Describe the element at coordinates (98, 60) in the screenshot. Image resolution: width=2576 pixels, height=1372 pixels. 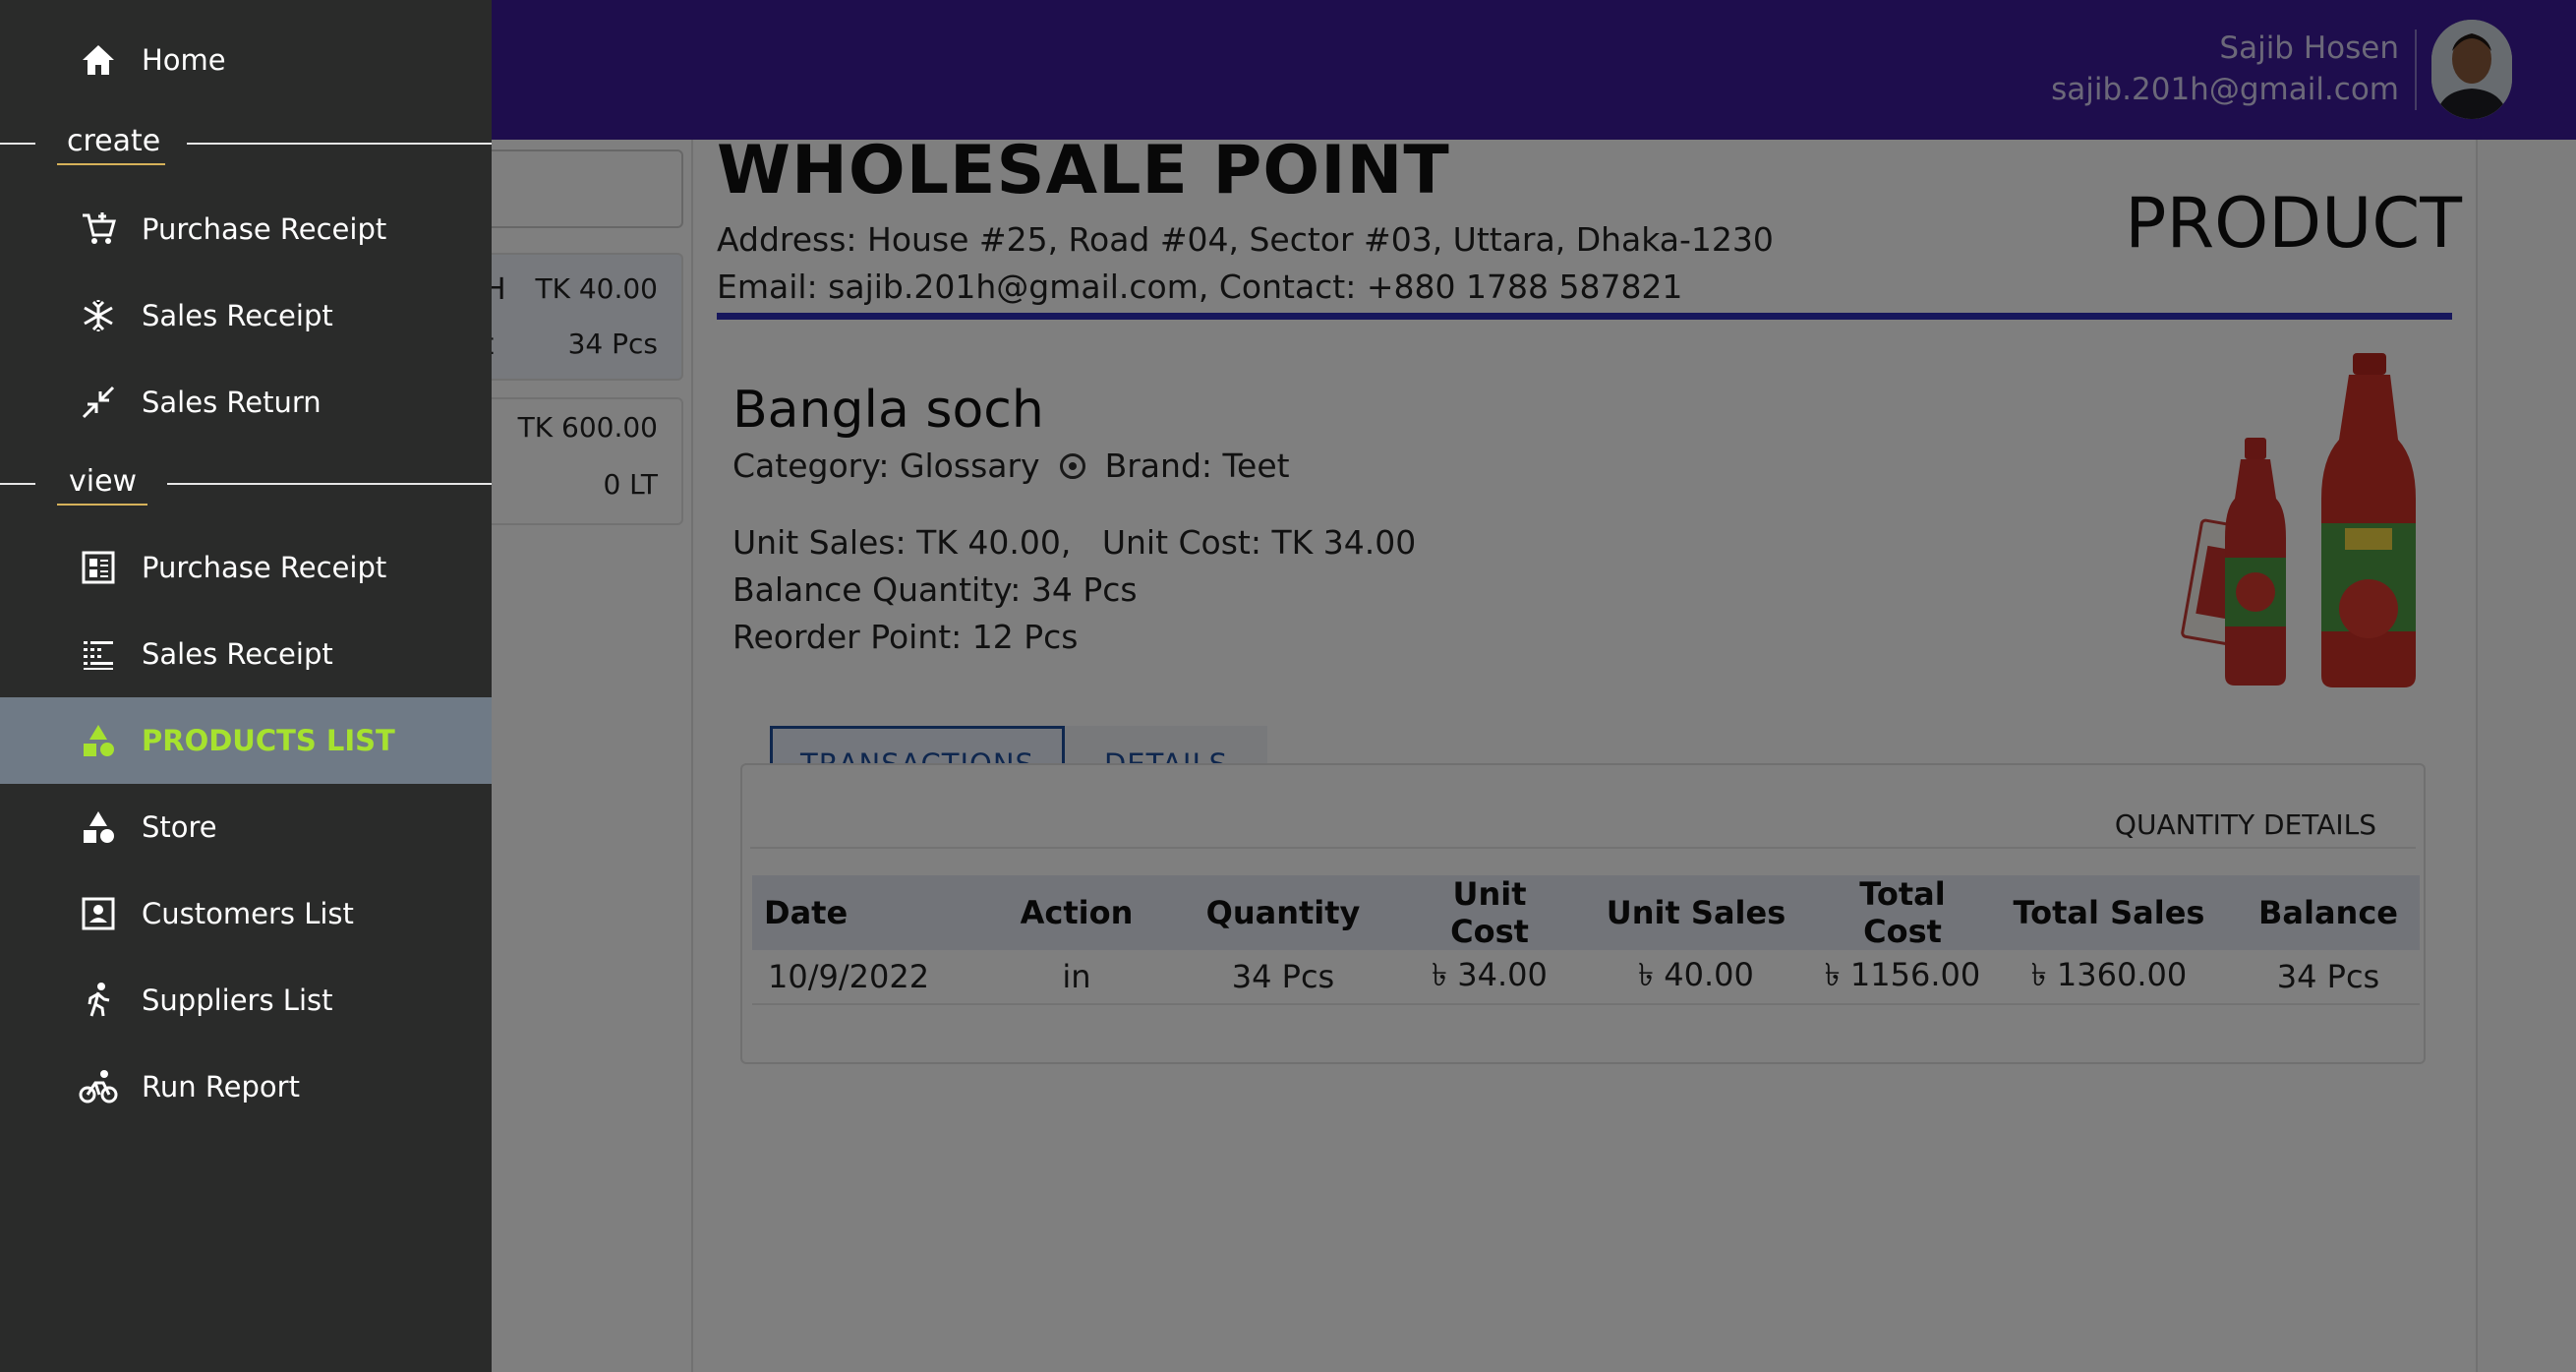
I see `home-icon` at that location.